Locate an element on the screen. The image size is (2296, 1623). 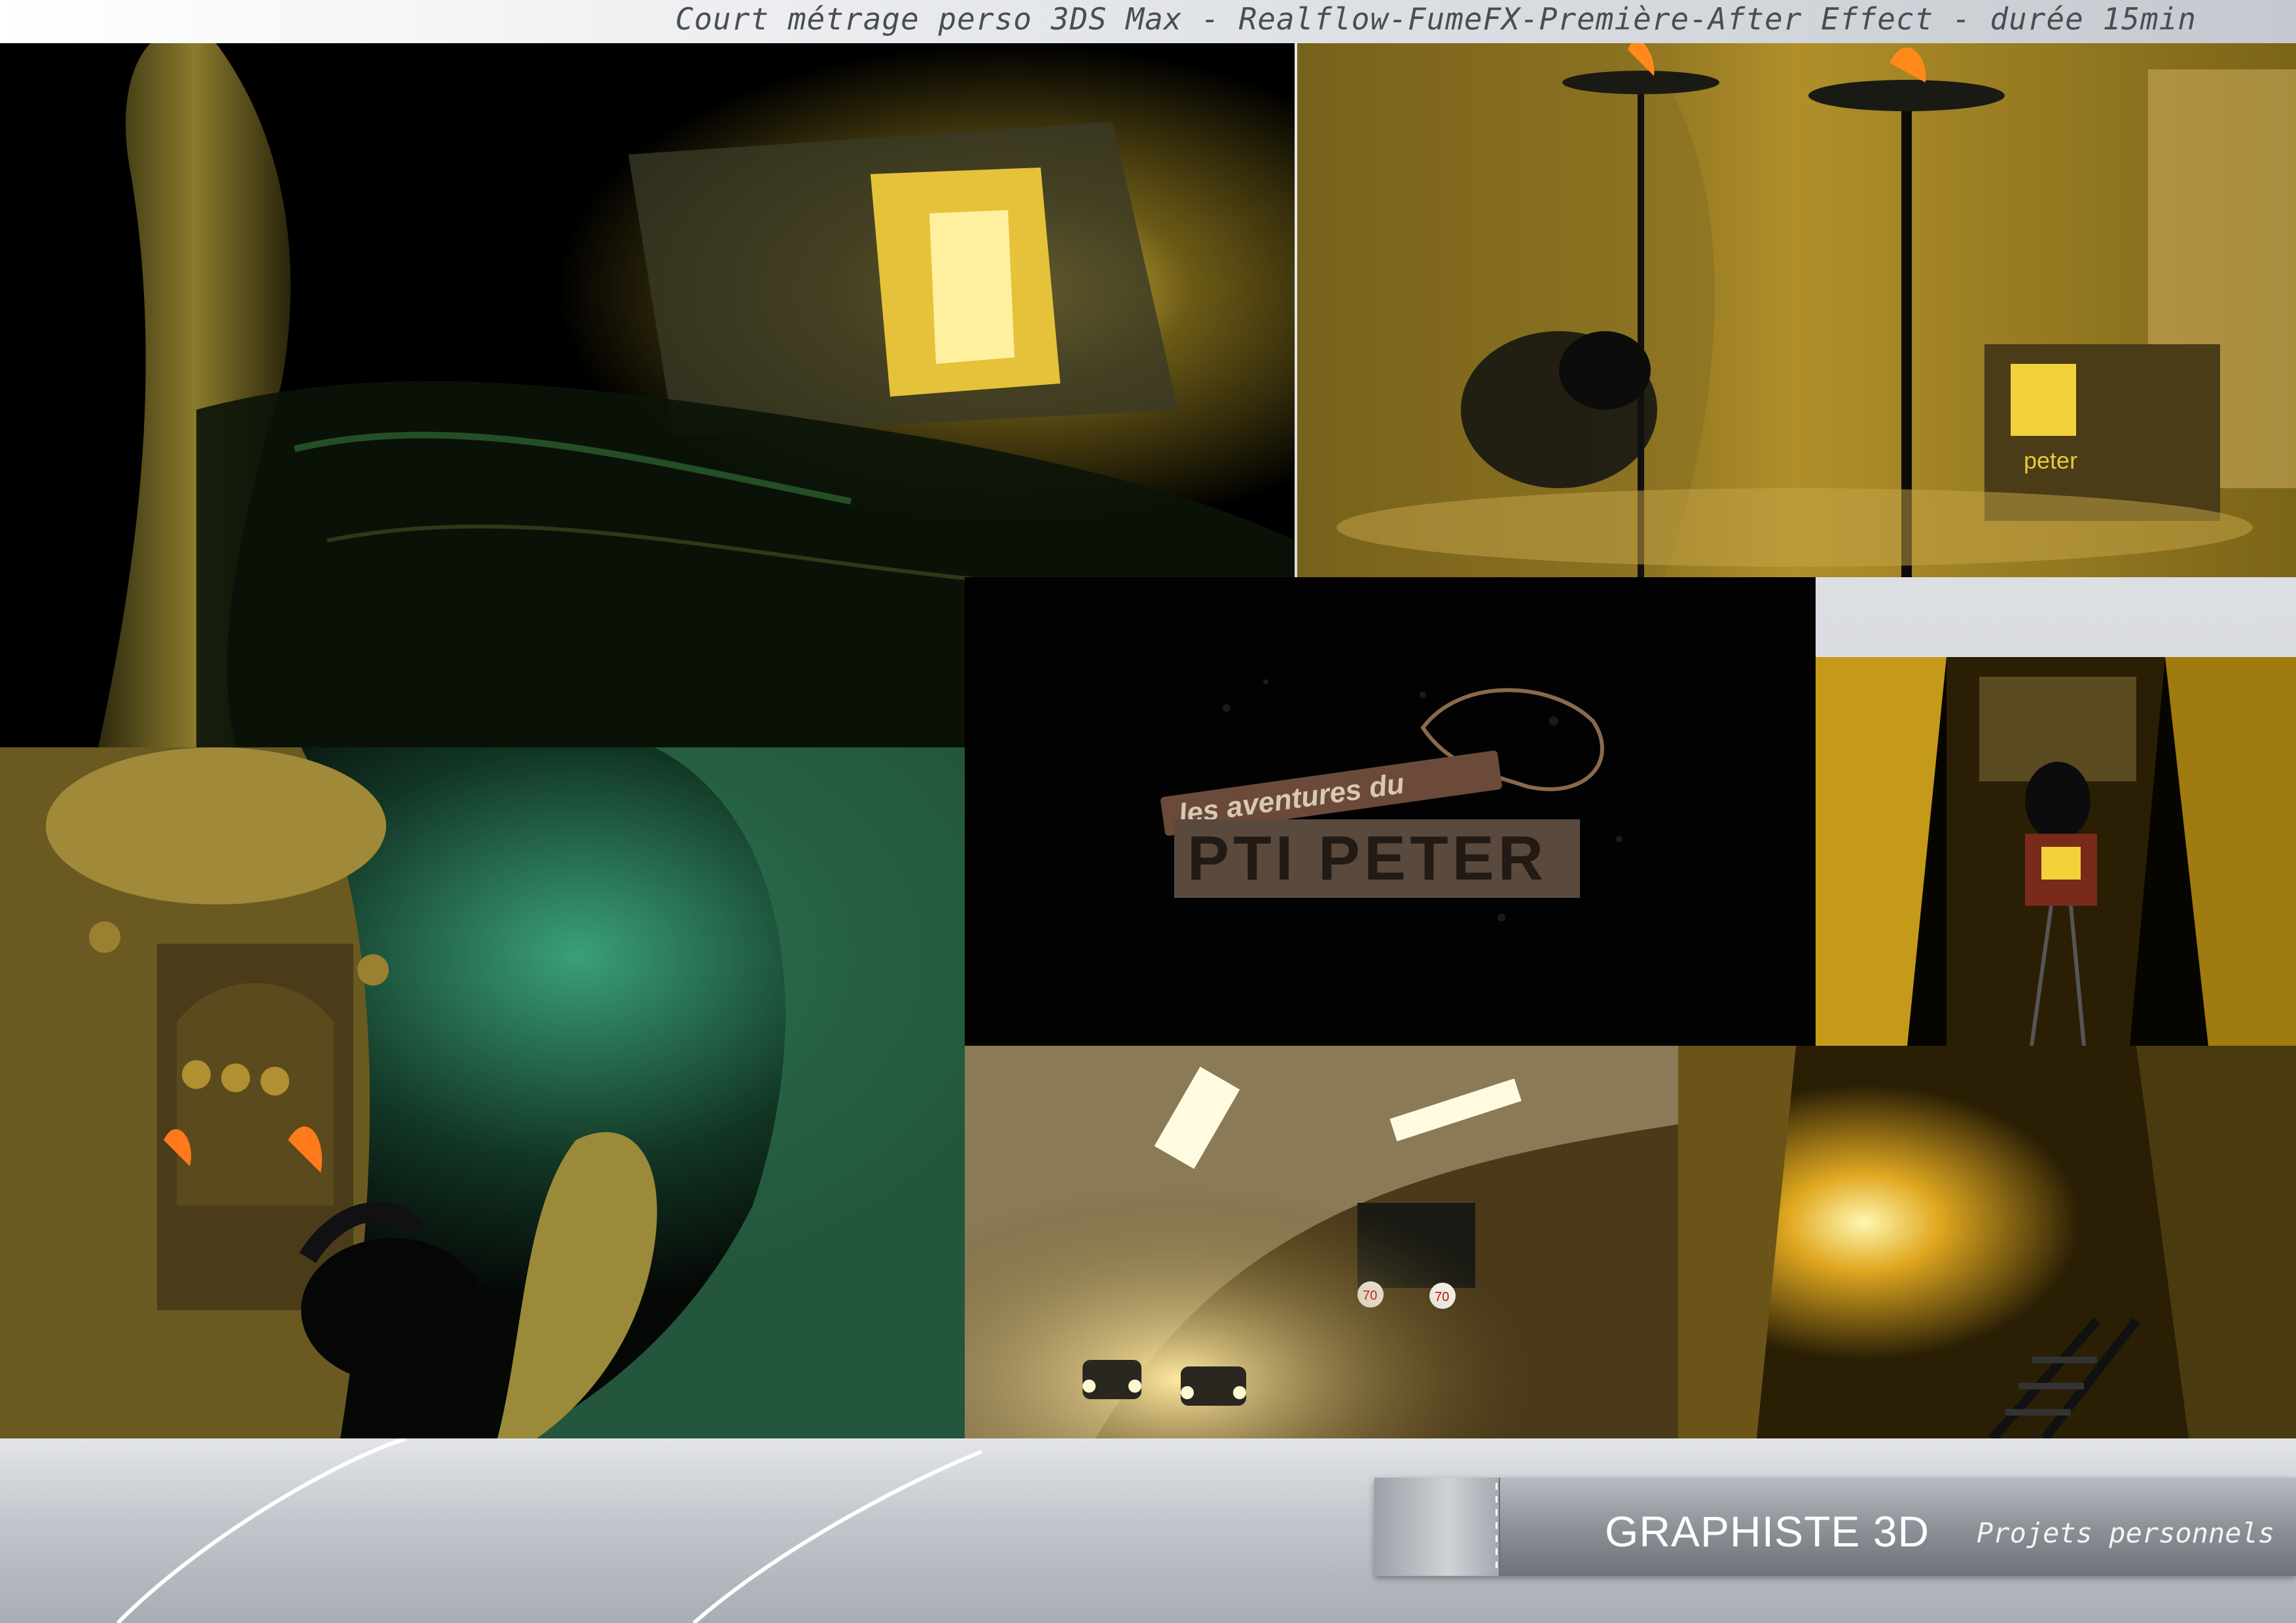
title-card-image: les aventures du PTI PETER is located at coordinates (1390, 811).